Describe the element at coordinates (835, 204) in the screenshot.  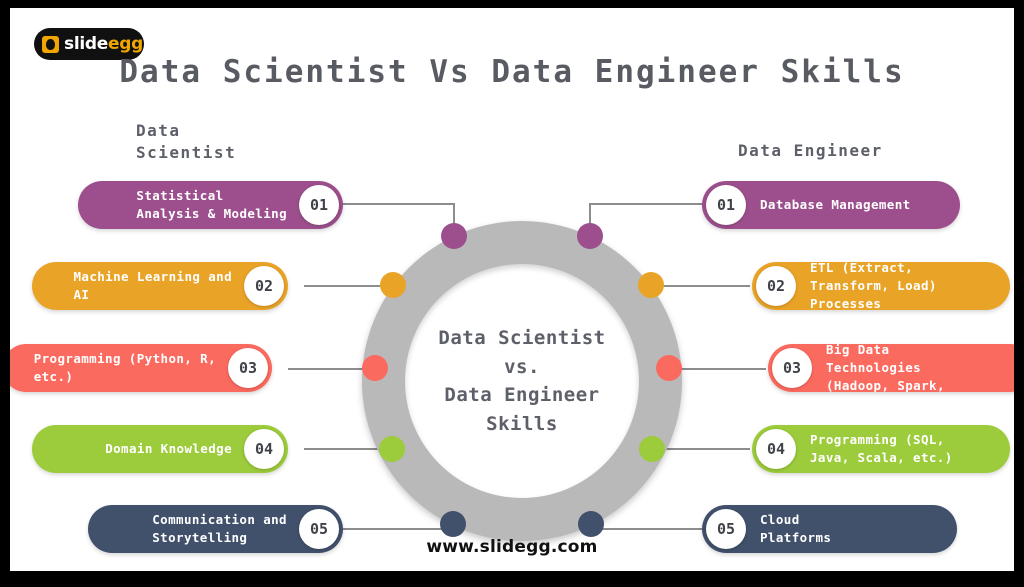
I see `skill-pill-right-1-label: Database Management` at that location.